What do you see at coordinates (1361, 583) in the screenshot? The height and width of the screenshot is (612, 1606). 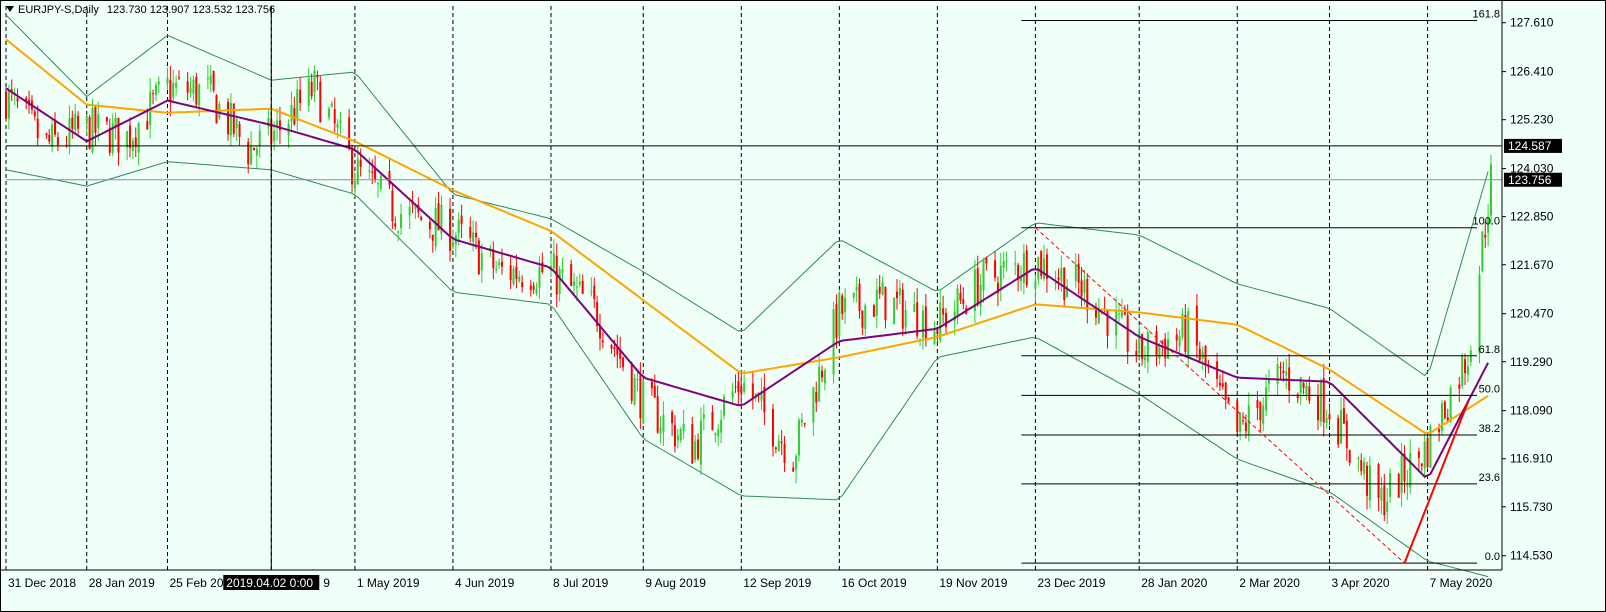 I see `x-tick-label: 3 Apr 2020` at bounding box center [1361, 583].